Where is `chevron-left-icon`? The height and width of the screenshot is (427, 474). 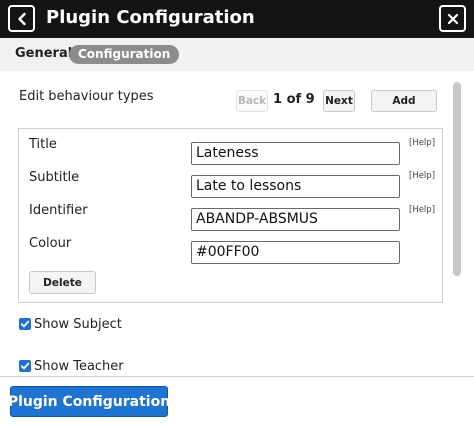
chevron-left-icon is located at coordinates (21, 18).